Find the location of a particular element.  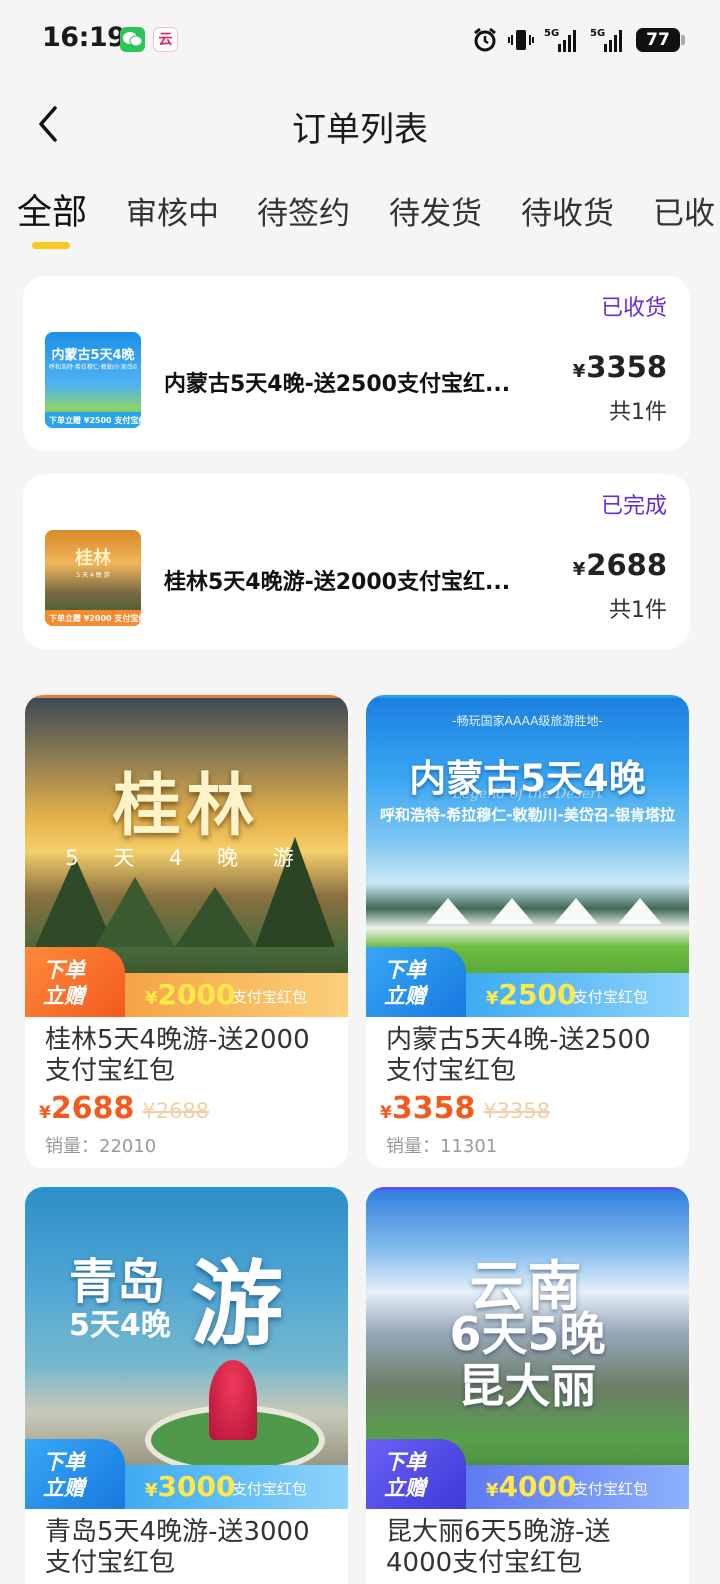

promo-amount: ¥2000 is located at coordinates (190, 994).